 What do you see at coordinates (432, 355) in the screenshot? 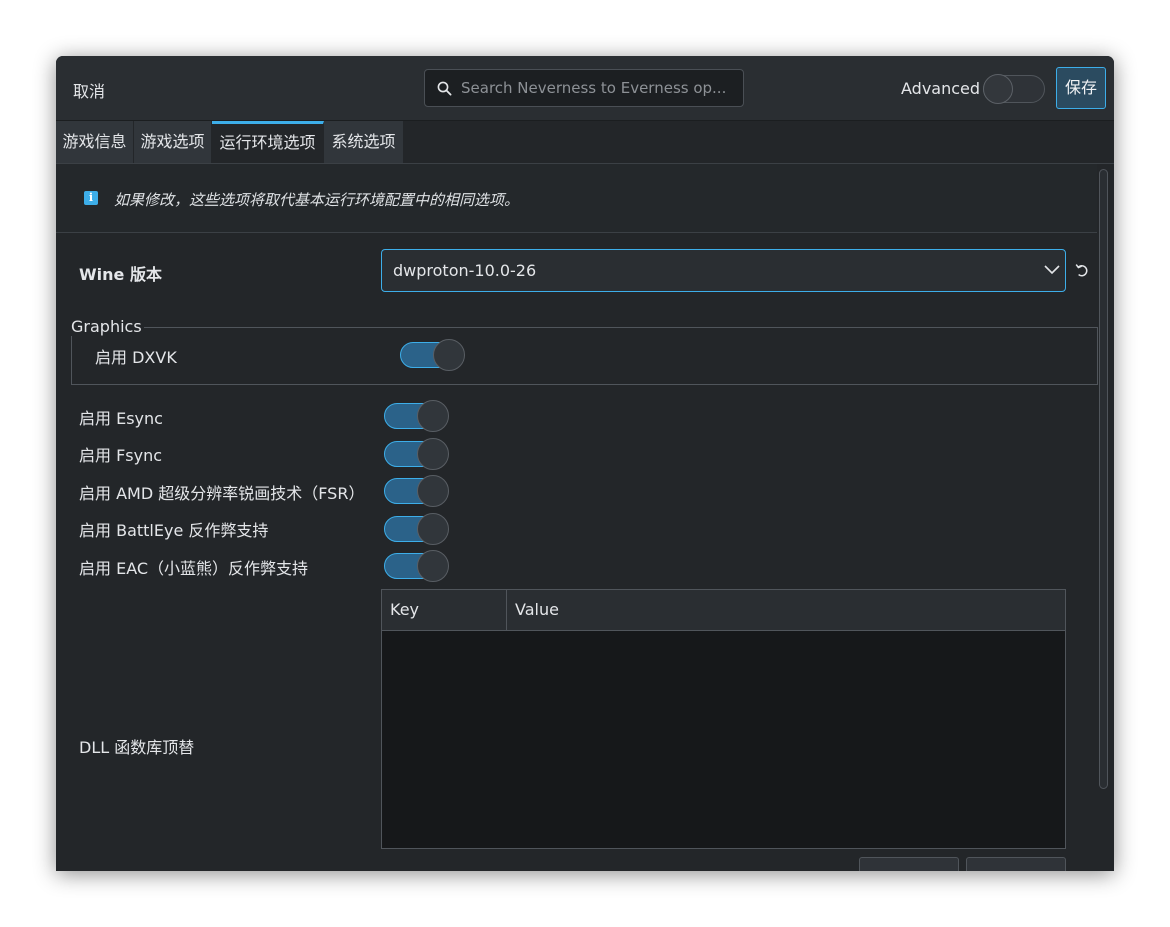
I see `dxvk-toggle` at bounding box center [432, 355].